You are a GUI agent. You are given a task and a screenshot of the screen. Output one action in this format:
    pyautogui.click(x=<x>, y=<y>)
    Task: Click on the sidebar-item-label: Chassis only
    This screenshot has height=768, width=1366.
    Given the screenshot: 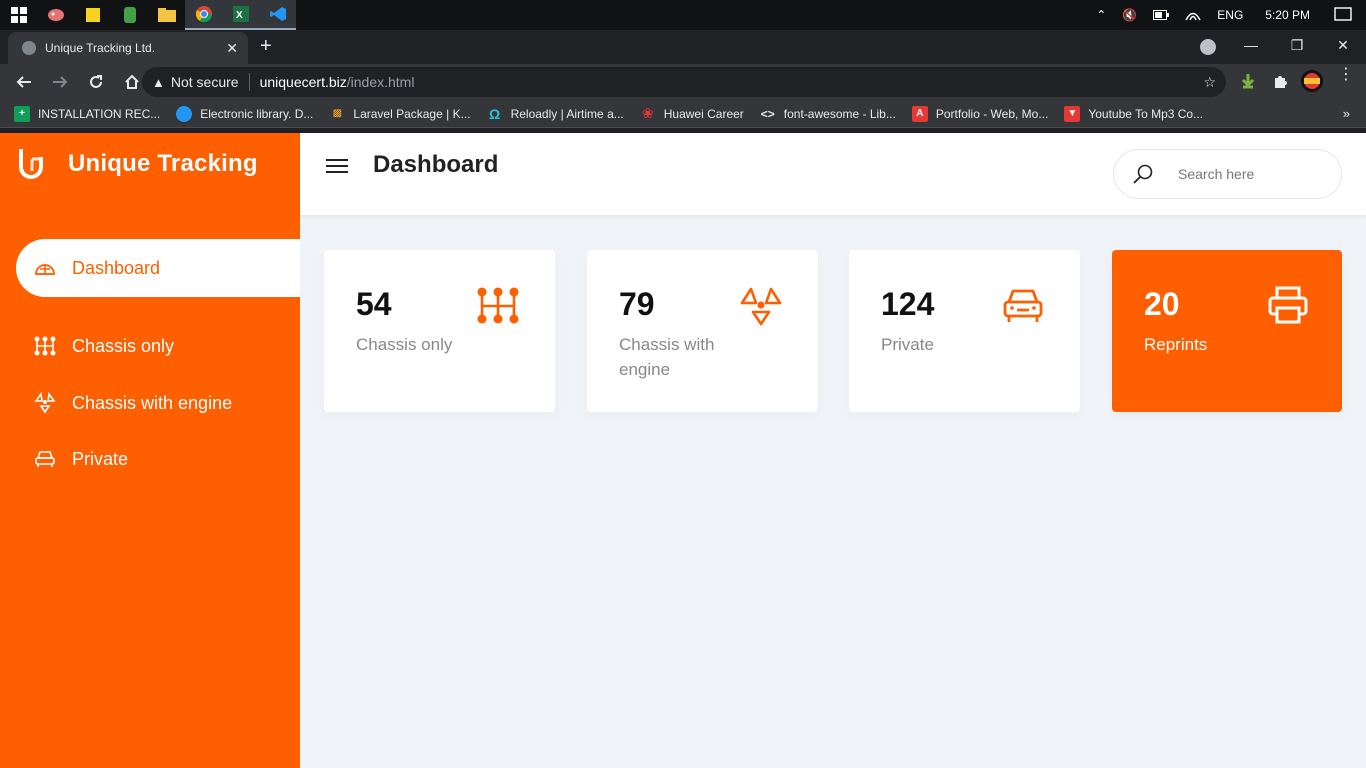 What is the action you would take?
    pyautogui.click(x=123, y=345)
    